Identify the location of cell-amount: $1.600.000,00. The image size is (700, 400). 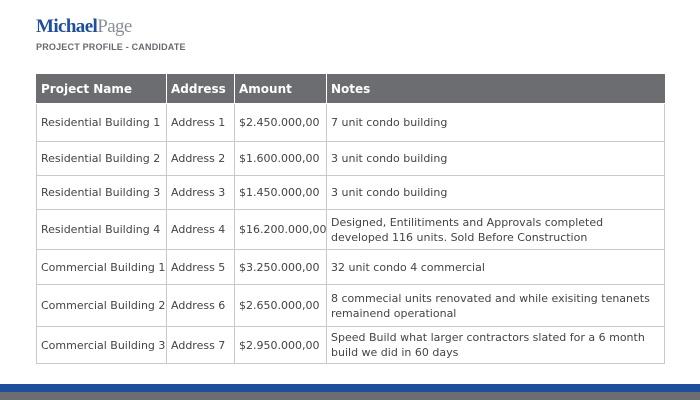
(280, 158).